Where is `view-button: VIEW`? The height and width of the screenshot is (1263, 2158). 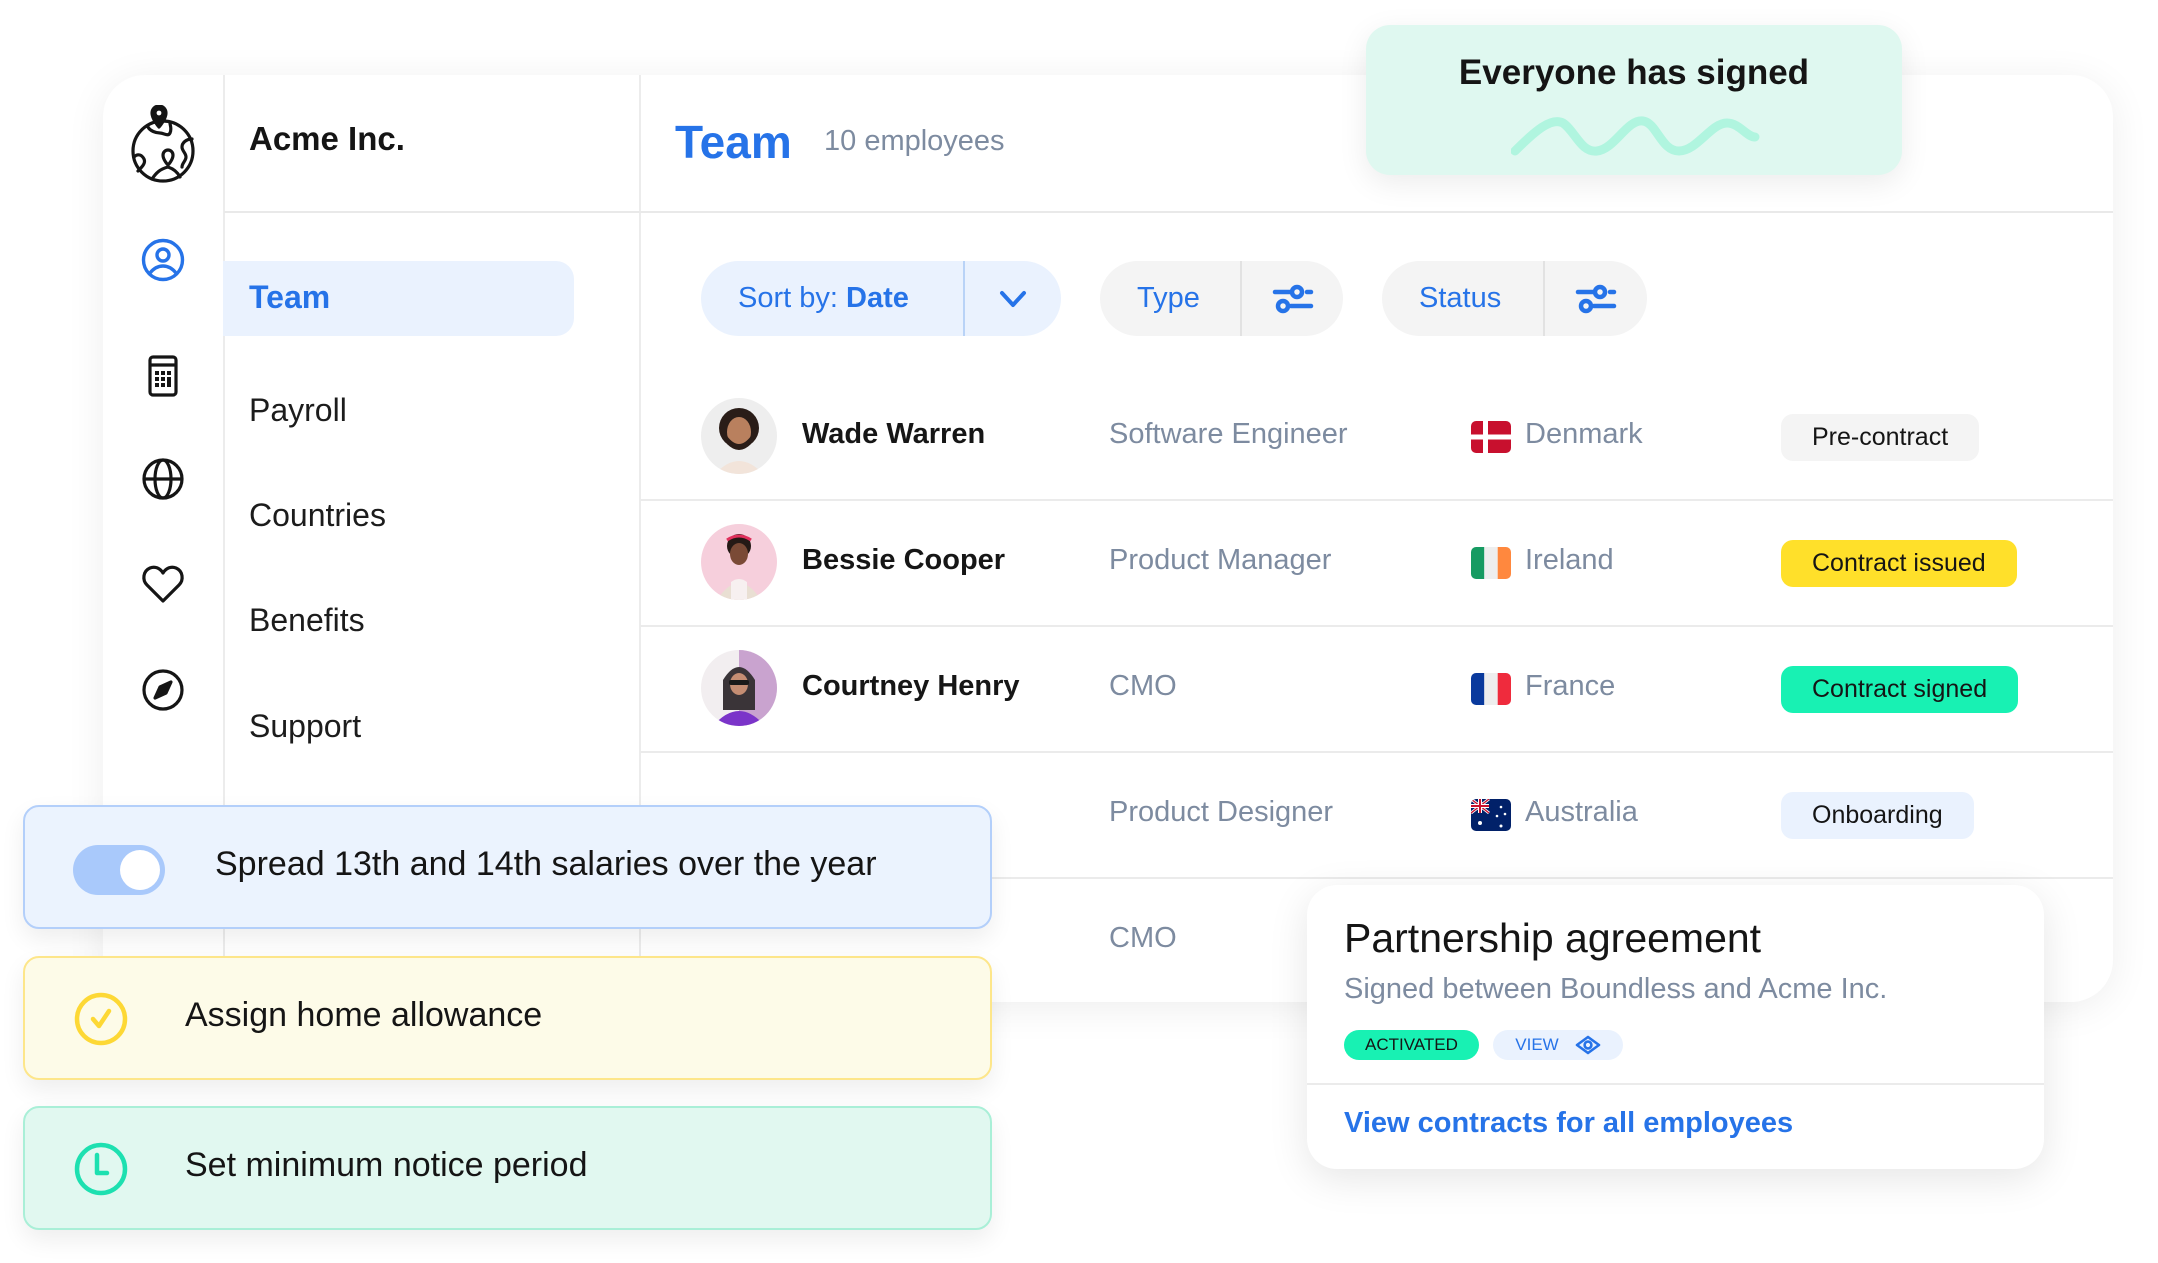 view-button: VIEW is located at coordinates (1558, 1045).